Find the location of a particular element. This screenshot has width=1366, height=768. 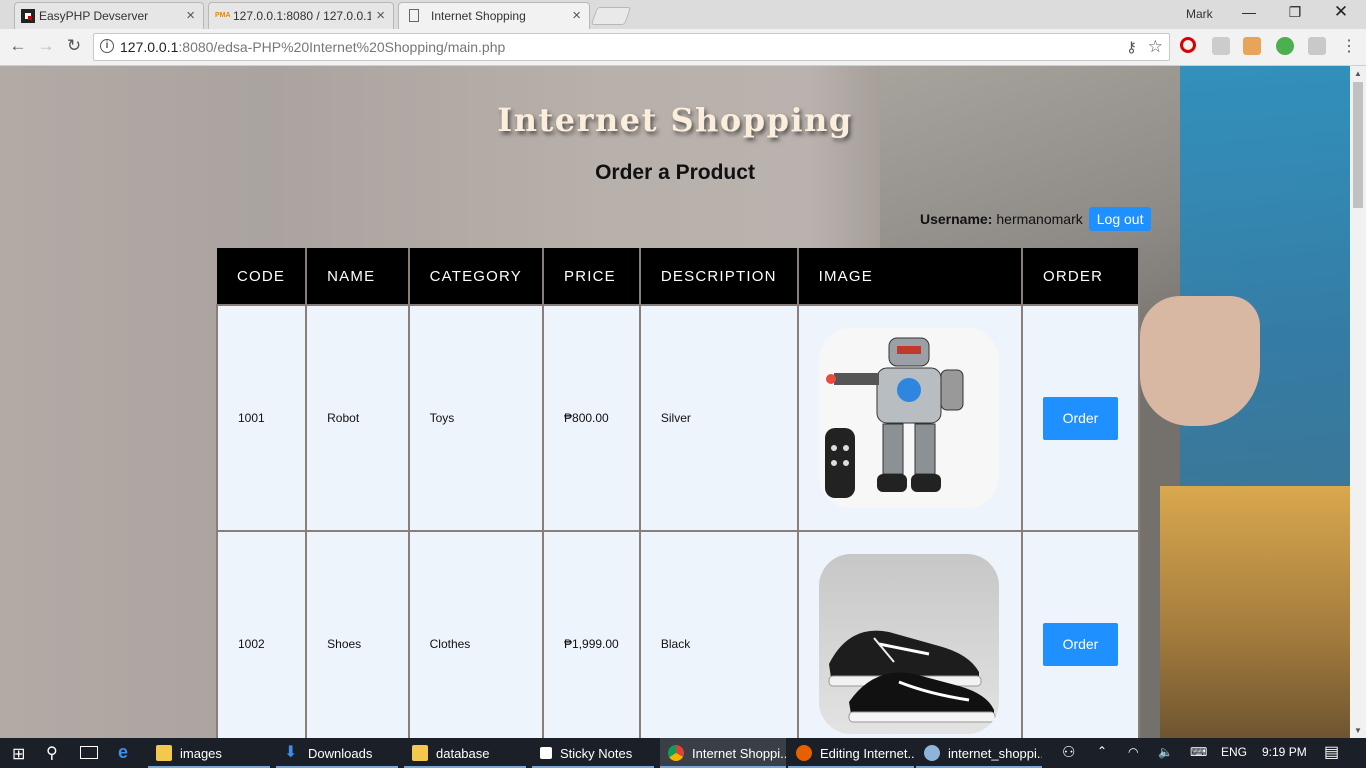

taskbar-item-downloads: ⬇ Downloads is located at coordinates (337, 753).